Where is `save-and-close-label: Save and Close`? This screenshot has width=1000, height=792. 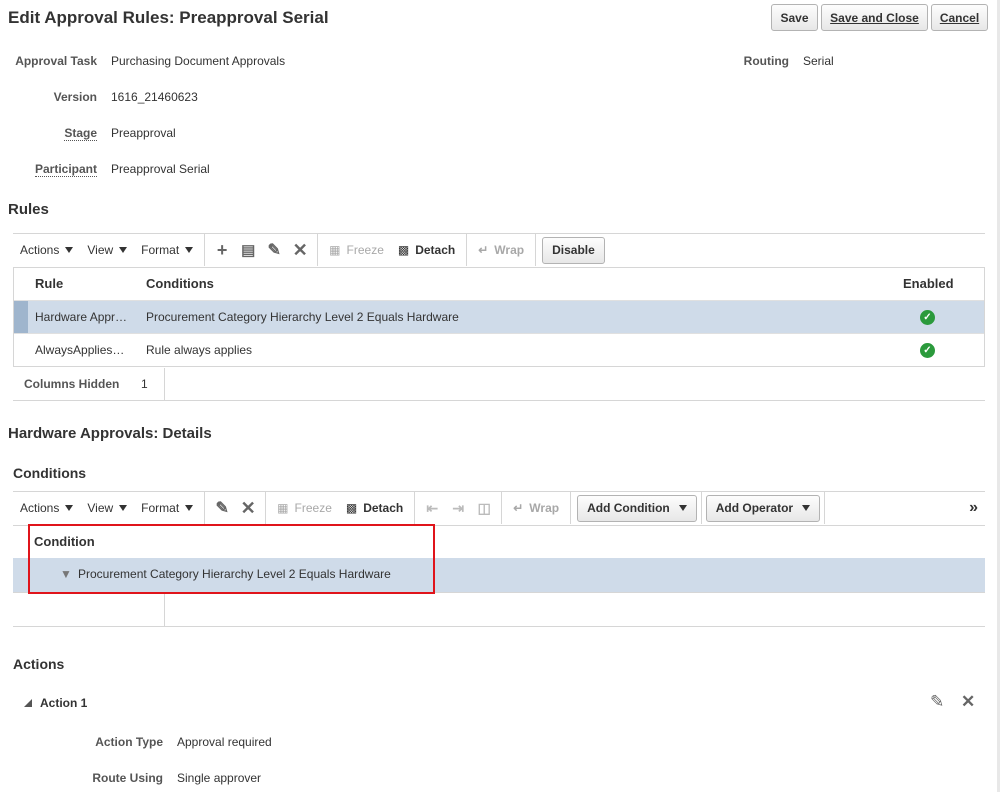
save-and-close-label: Save and Close is located at coordinates (874, 17).